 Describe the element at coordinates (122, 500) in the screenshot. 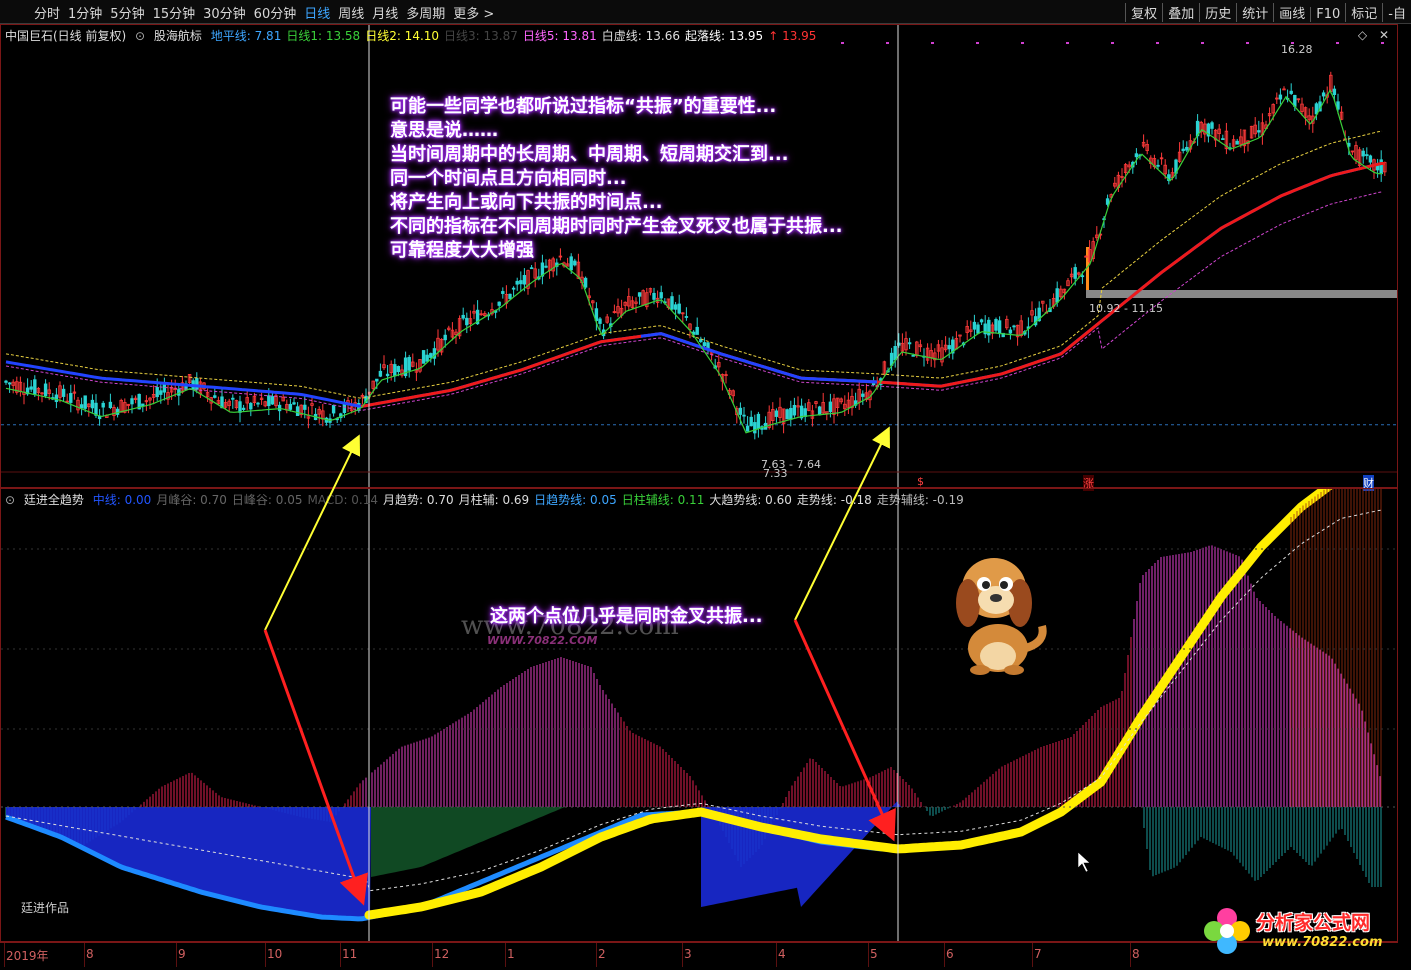

I see `legend-item: 中线: 0.00` at that location.